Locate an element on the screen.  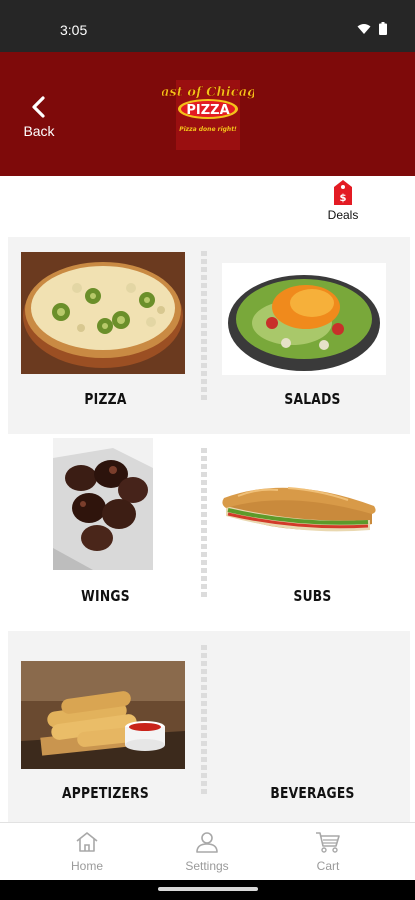
category-subs: SUBS is located at coordinates (312, 532).